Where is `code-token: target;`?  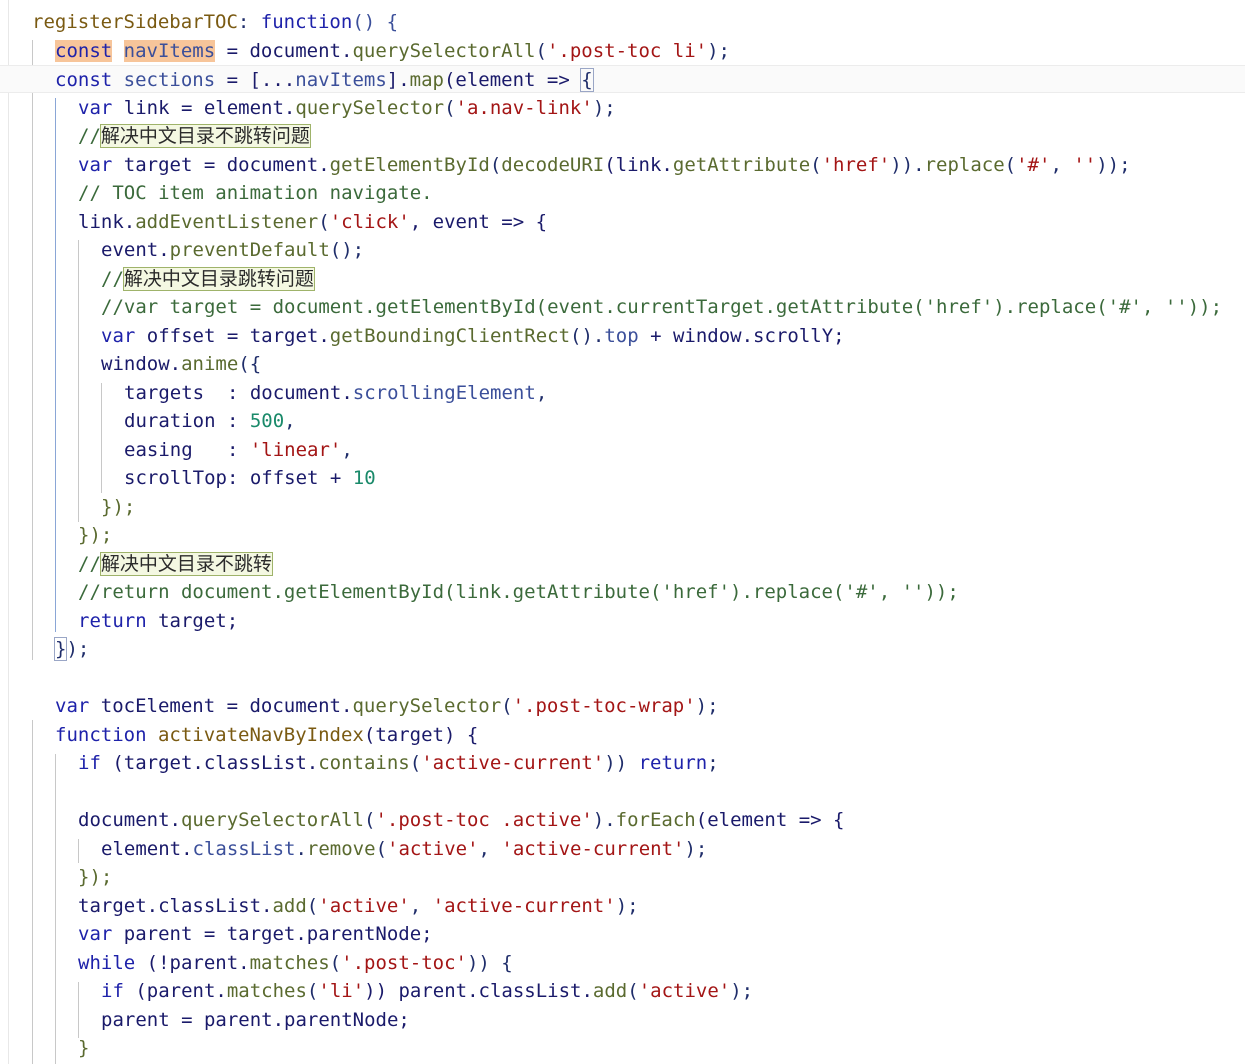 code-token: target; is located at coordinates (192, 621).